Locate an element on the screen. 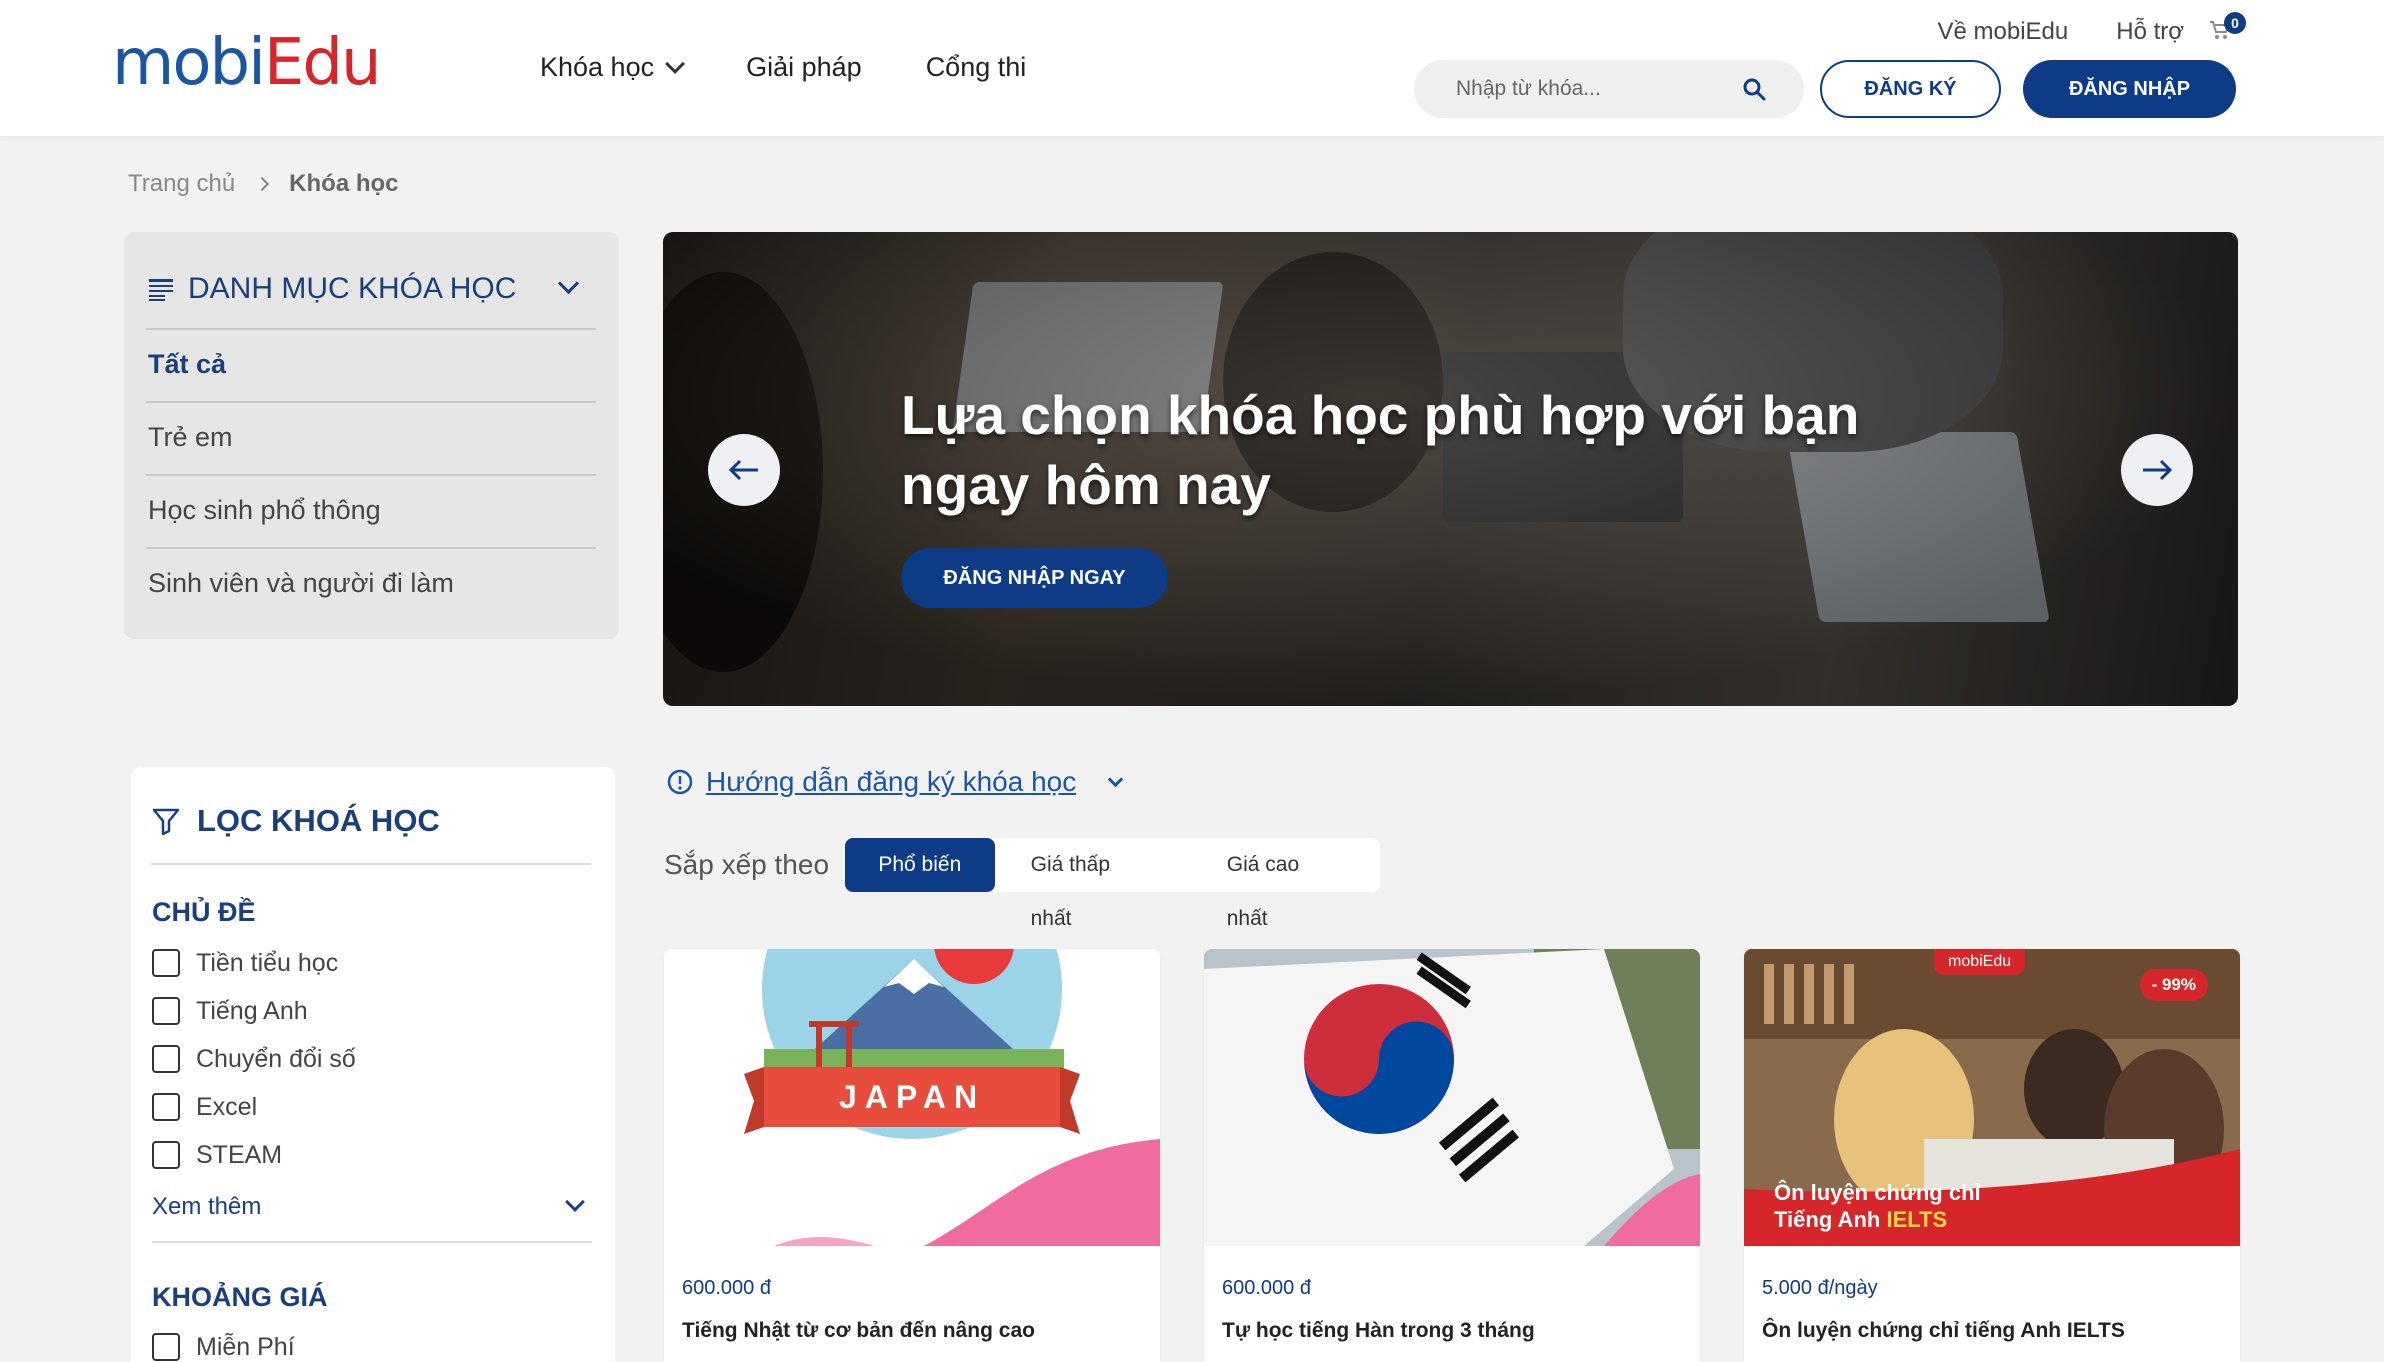 The width and height of the screenshot is (2384, 1362). topic-option: Chuyển đổi số is located at coordinates (254, 1059).